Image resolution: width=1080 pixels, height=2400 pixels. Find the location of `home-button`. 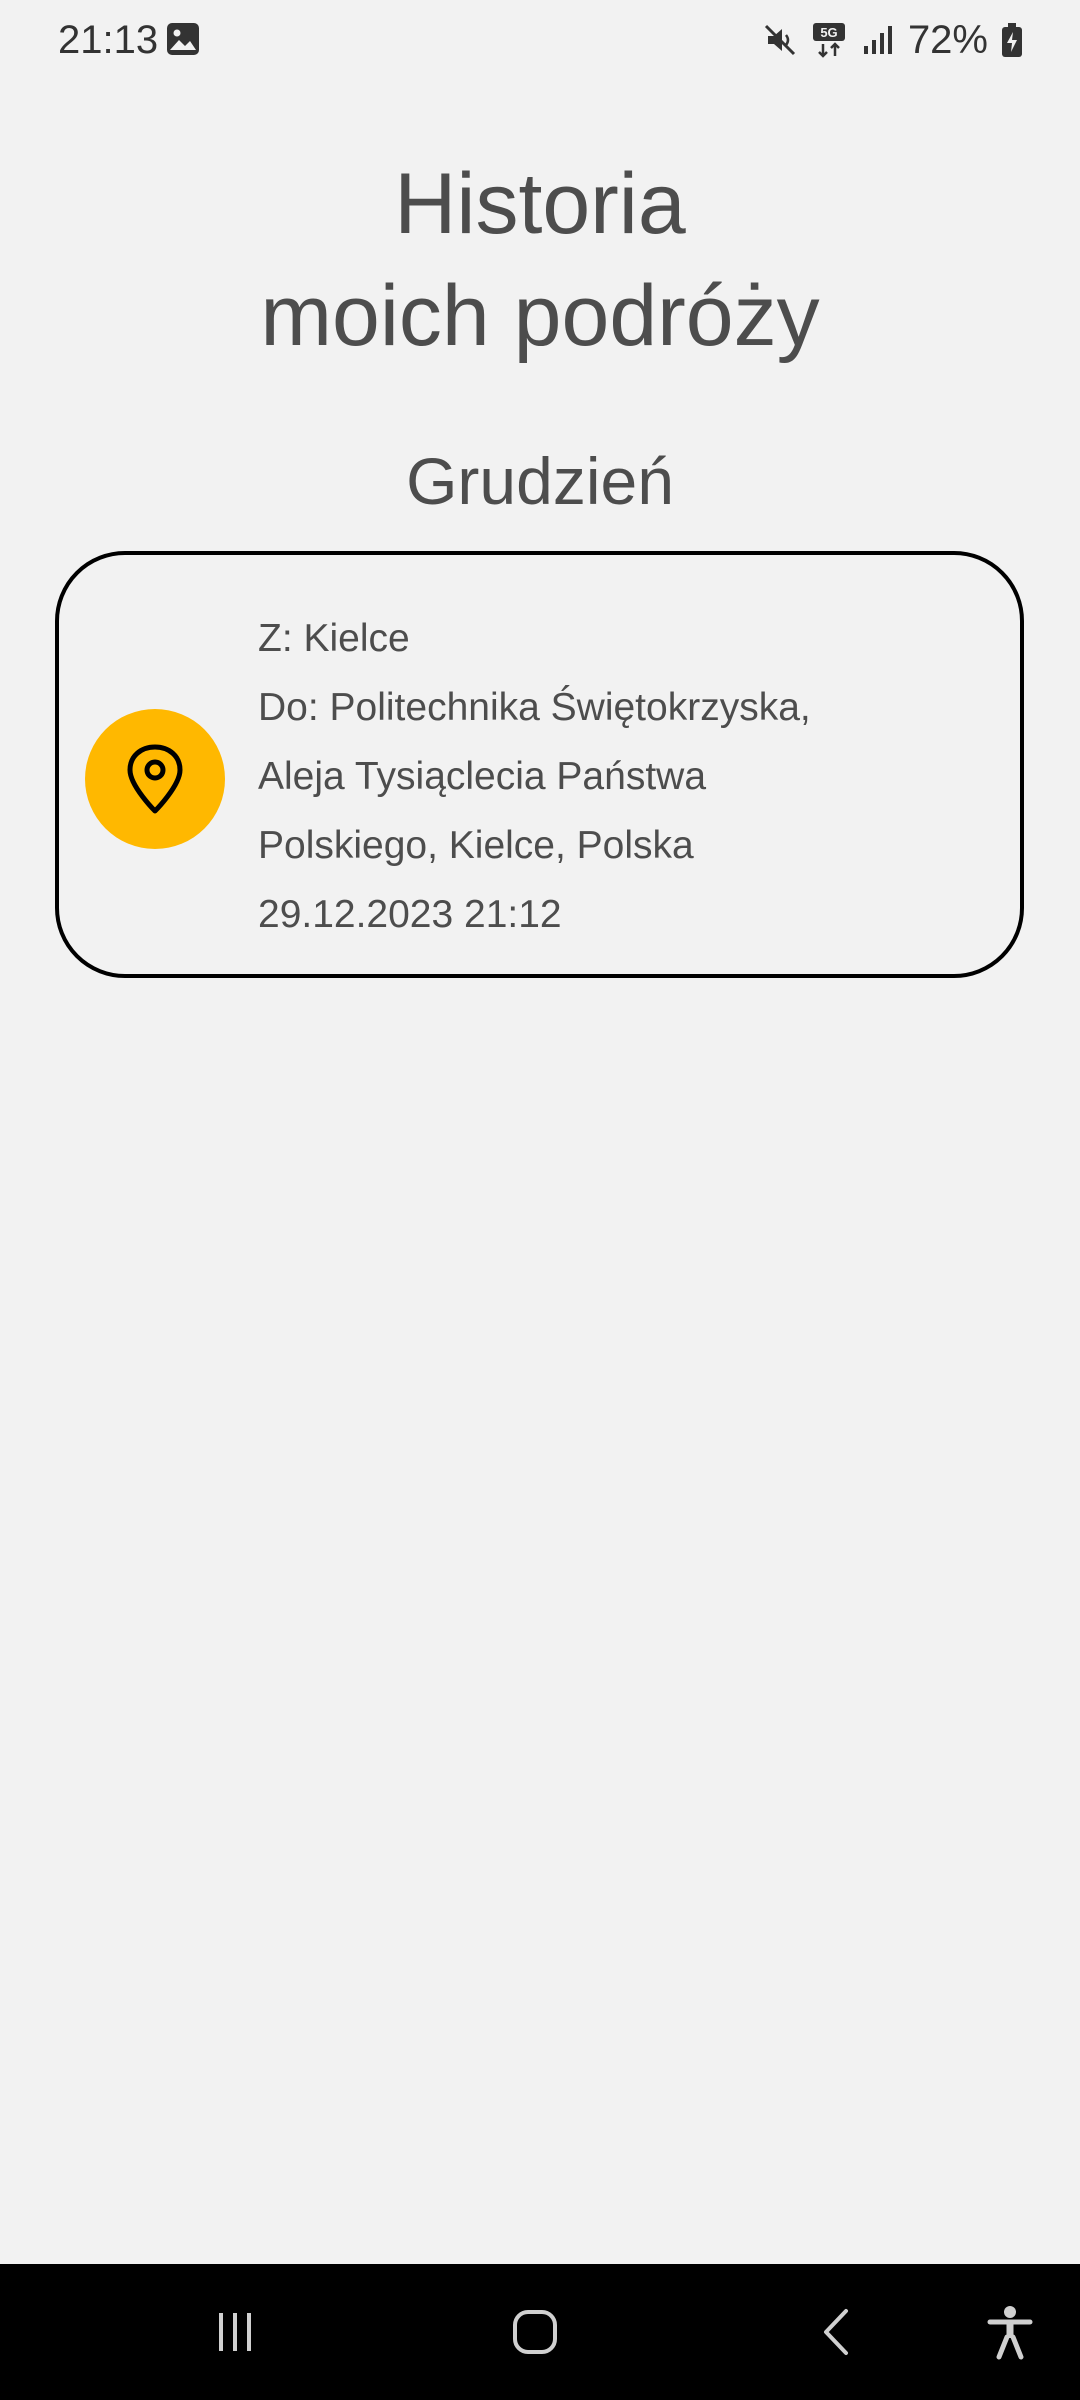

home-button is located at coordinates (535, 2332).